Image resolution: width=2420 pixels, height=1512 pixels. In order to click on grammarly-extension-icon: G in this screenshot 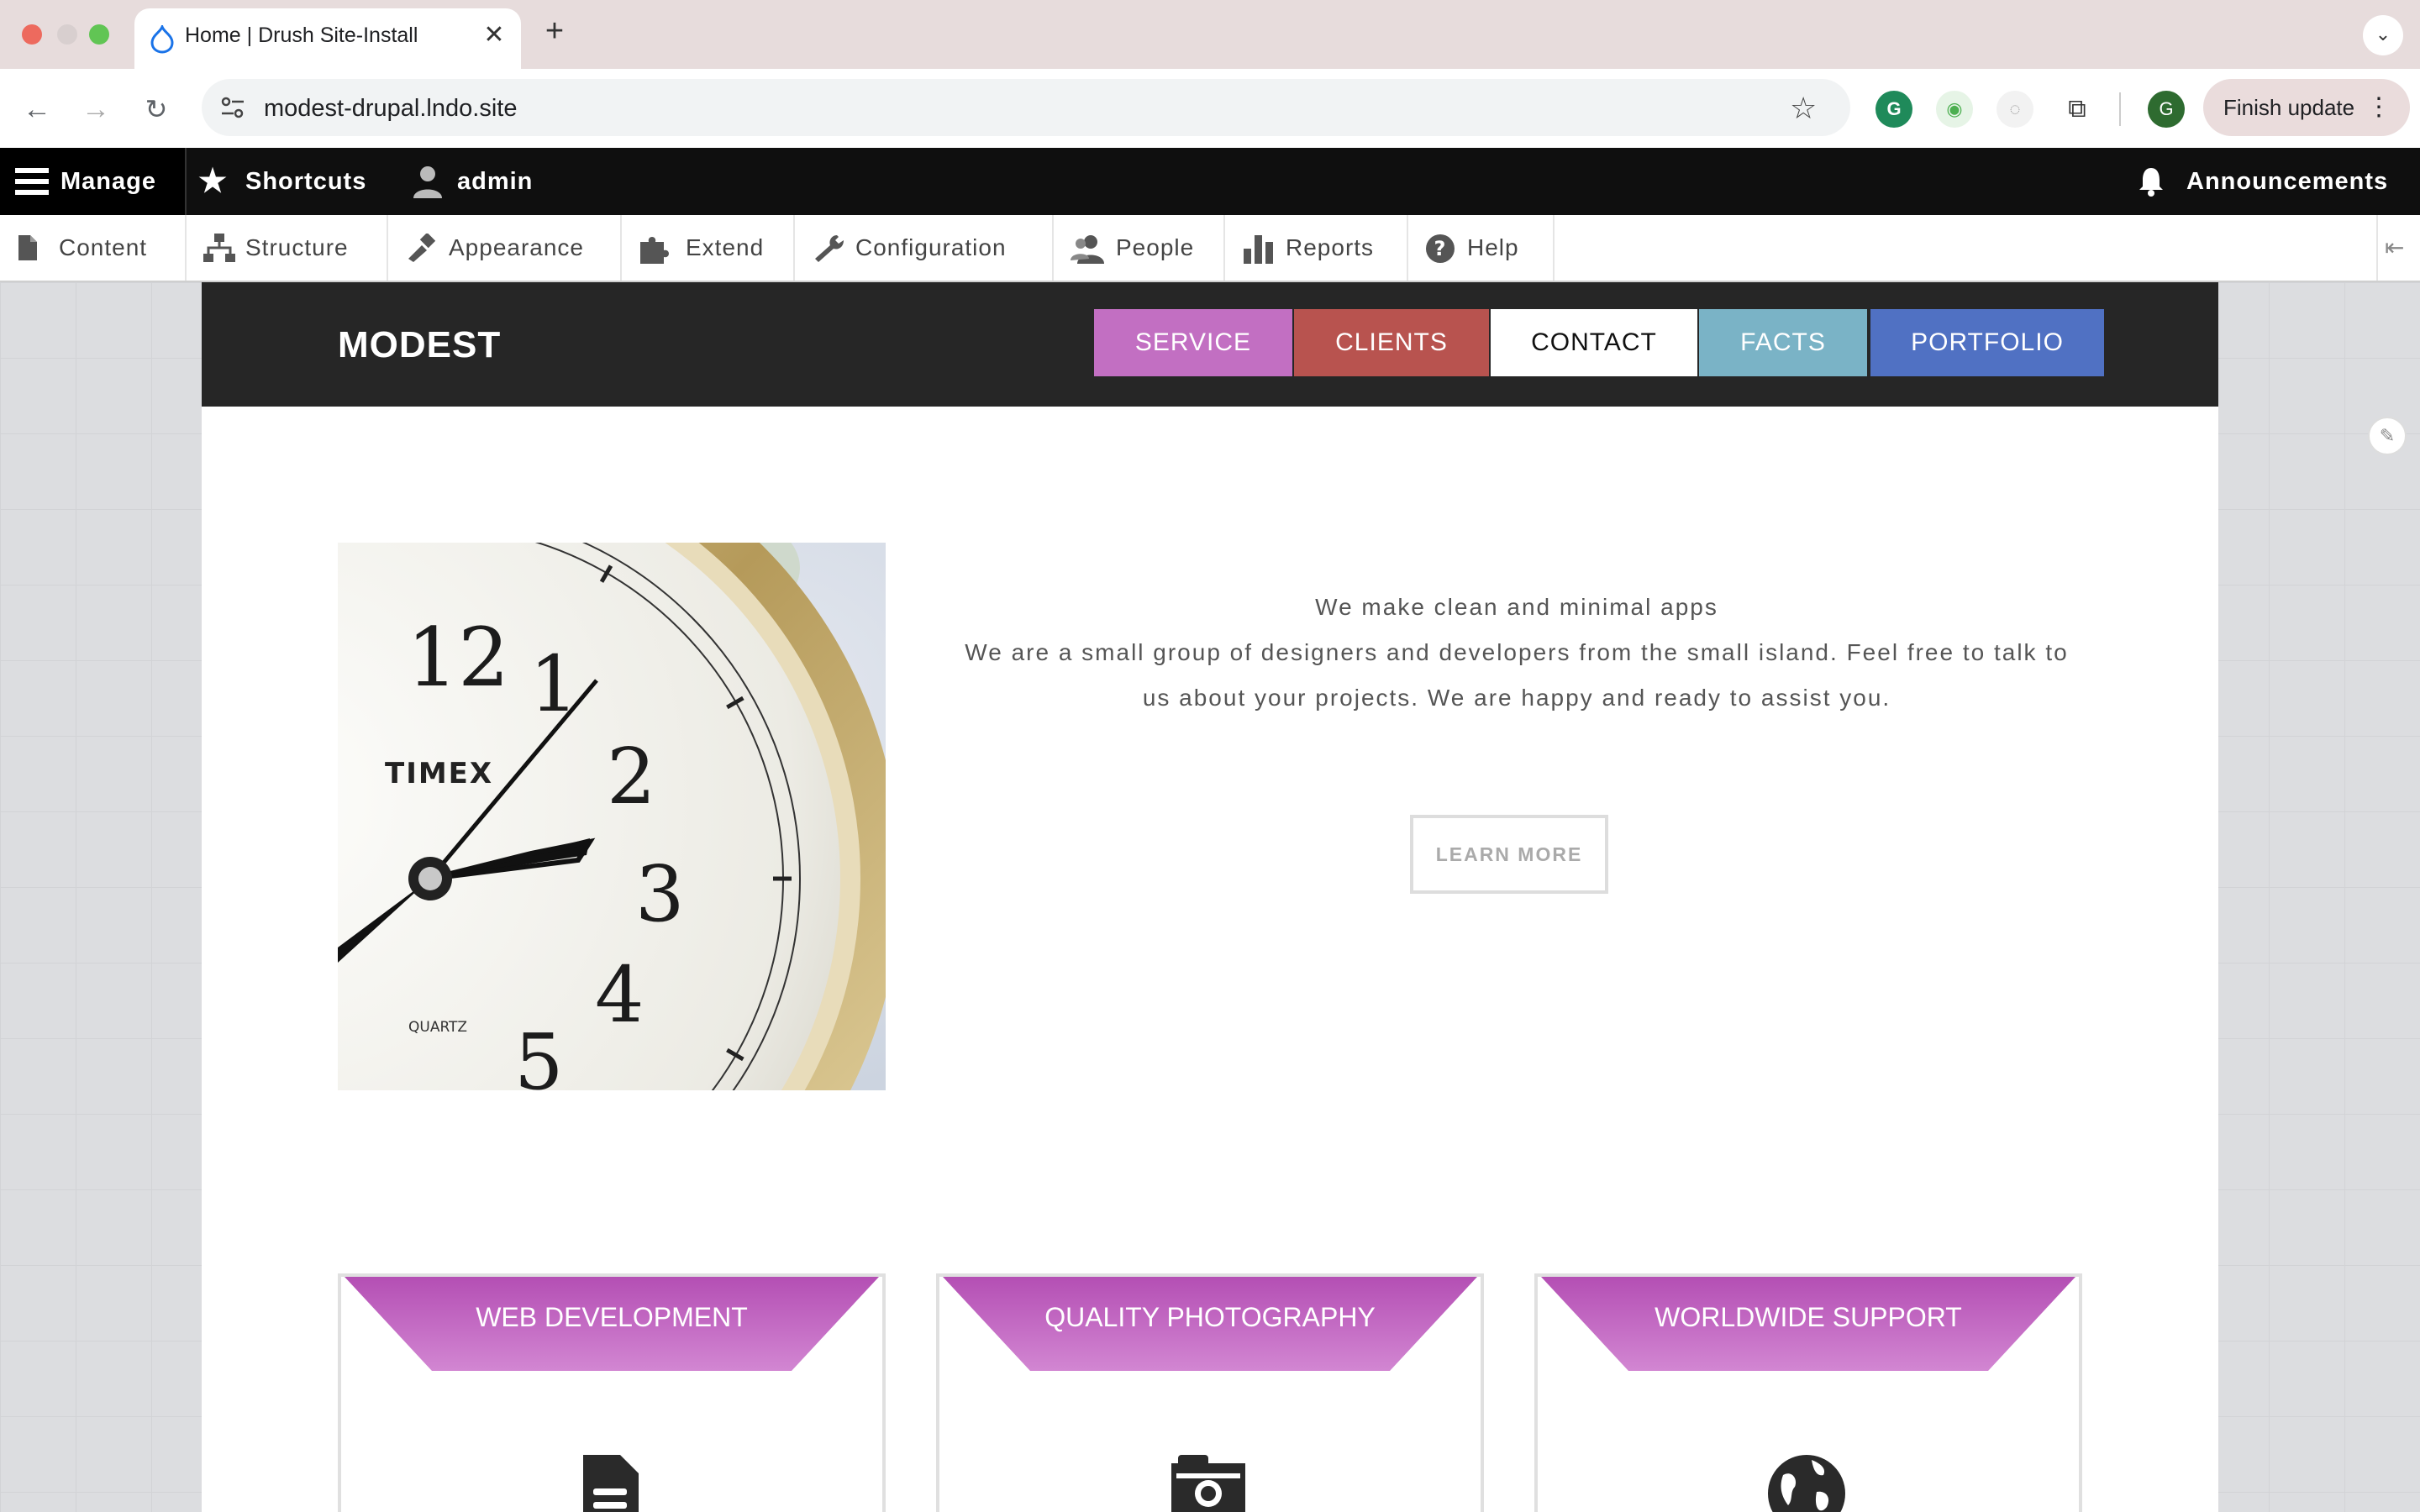, I will do `click(1894, 109)`.